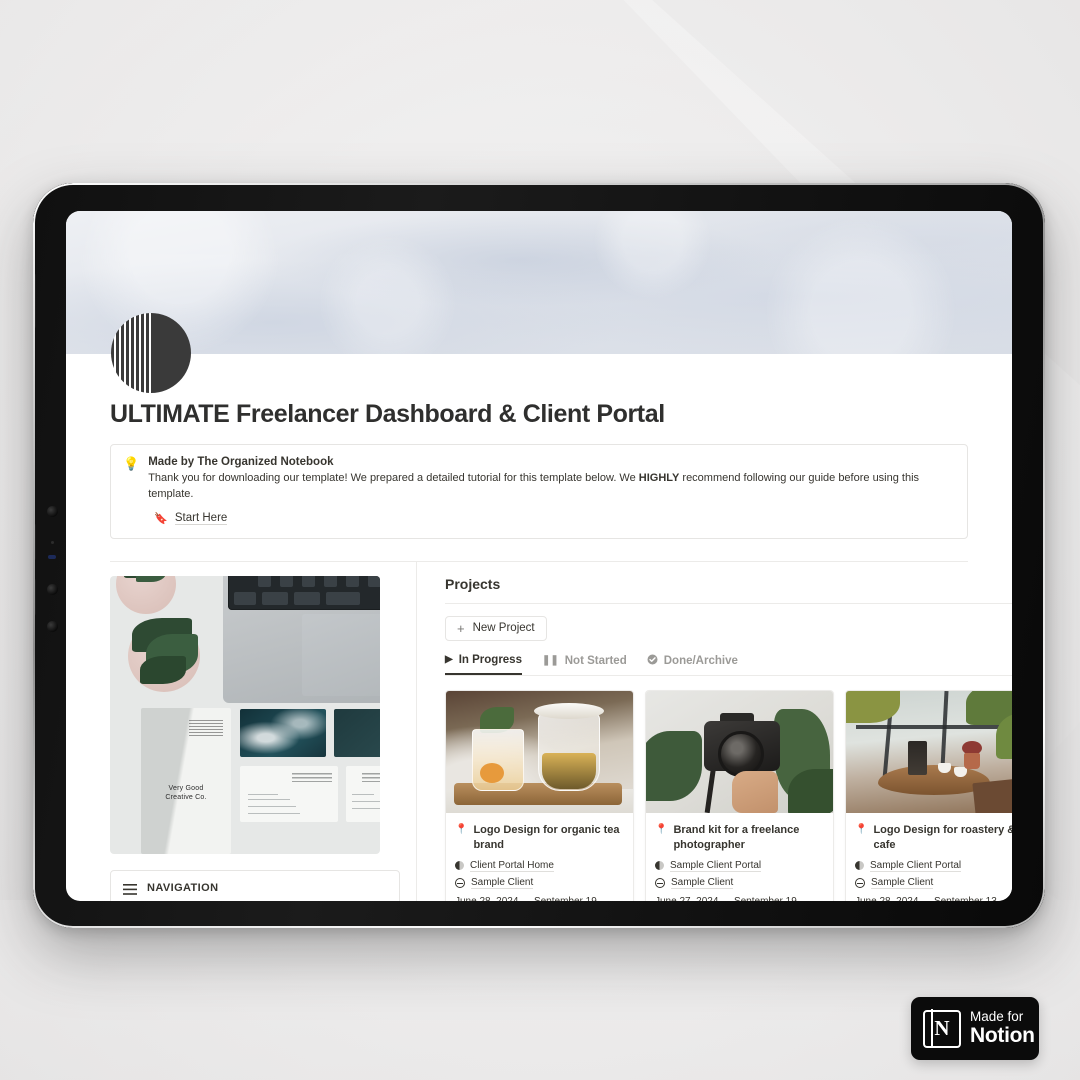 The width and height of the screenshot is (1080, 1080). What do you see at coordinates (728, 603) in the screenshot?
I see `projects-divider` at bounding box center [728, 603].